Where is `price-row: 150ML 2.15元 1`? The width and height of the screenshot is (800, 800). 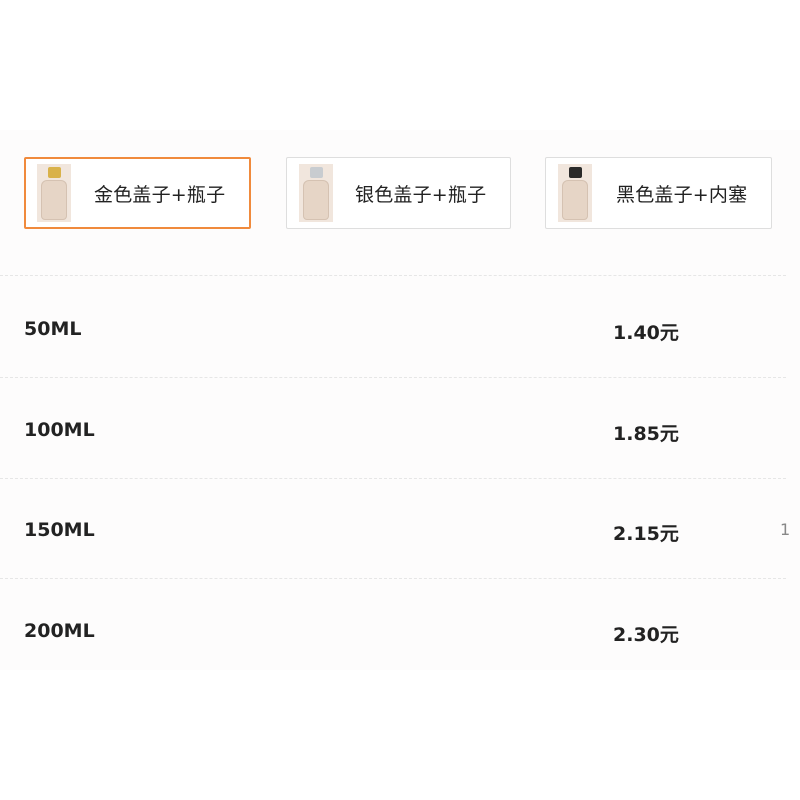
price-row: 150ML 2.15元 1 is located at coordinates (400, 531).